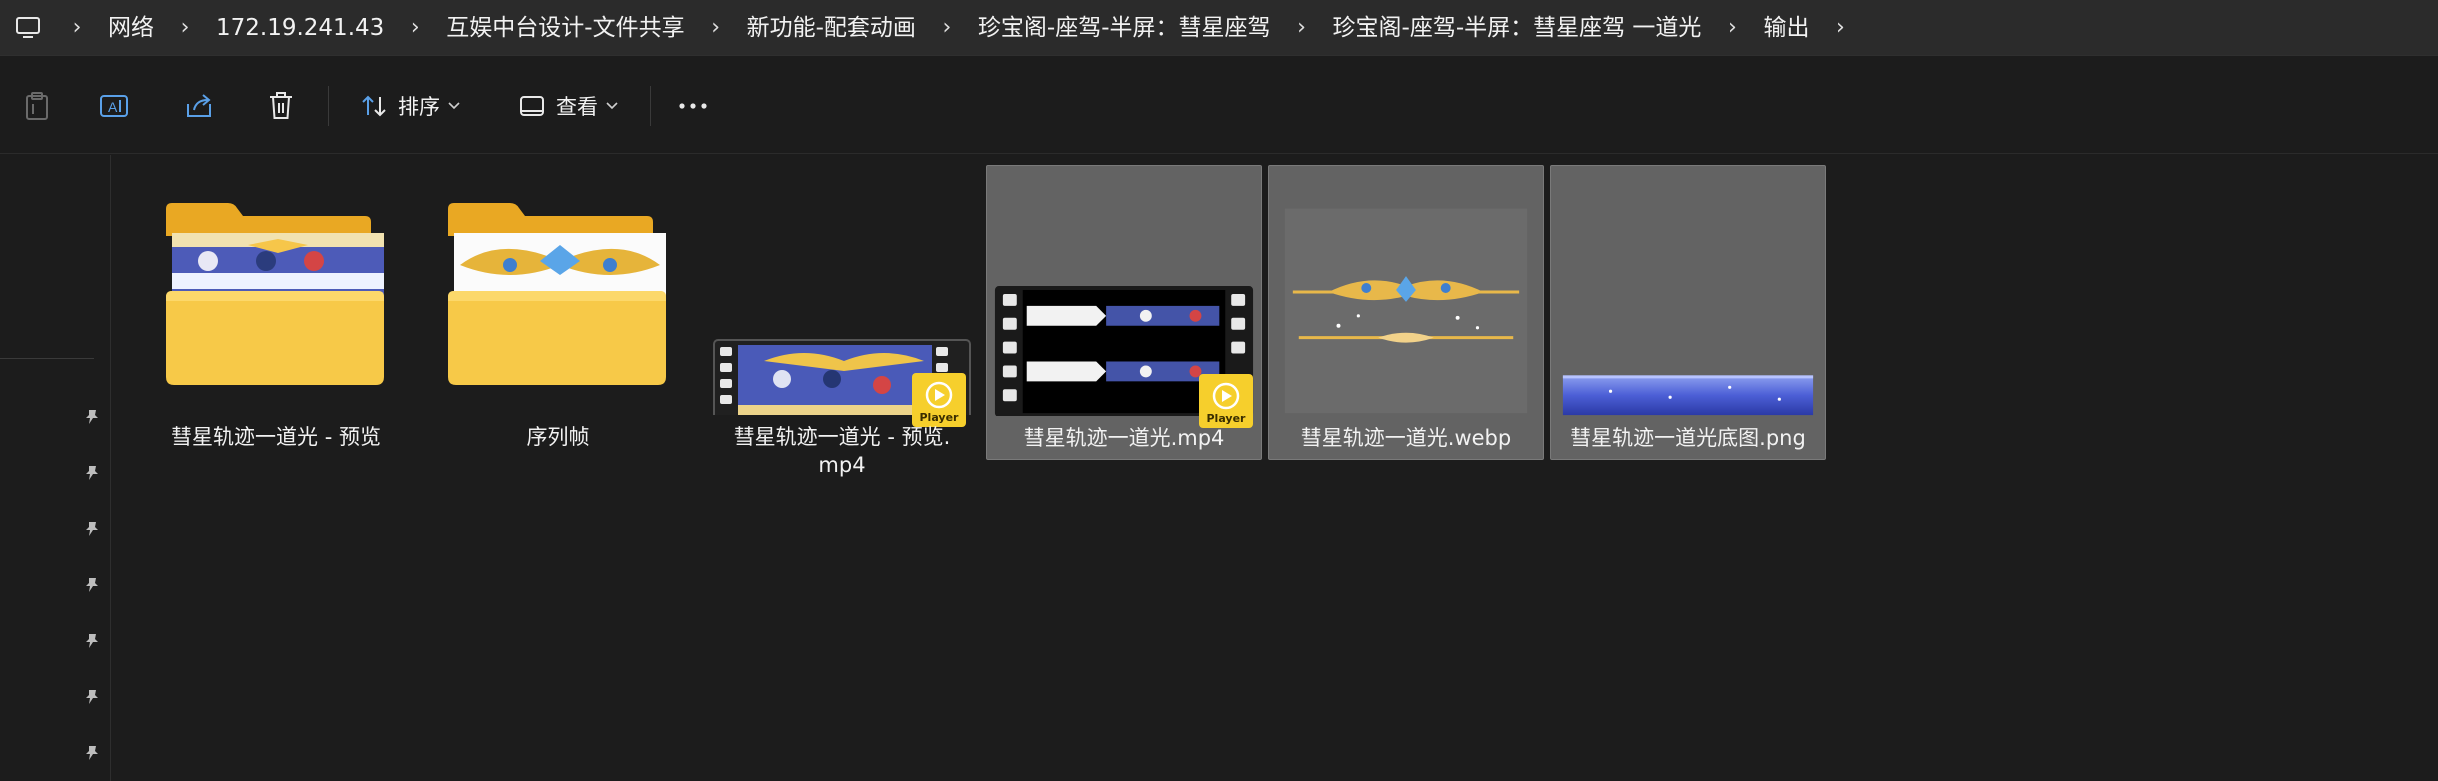  I want to click on svg-text: A, so click(113, 107).